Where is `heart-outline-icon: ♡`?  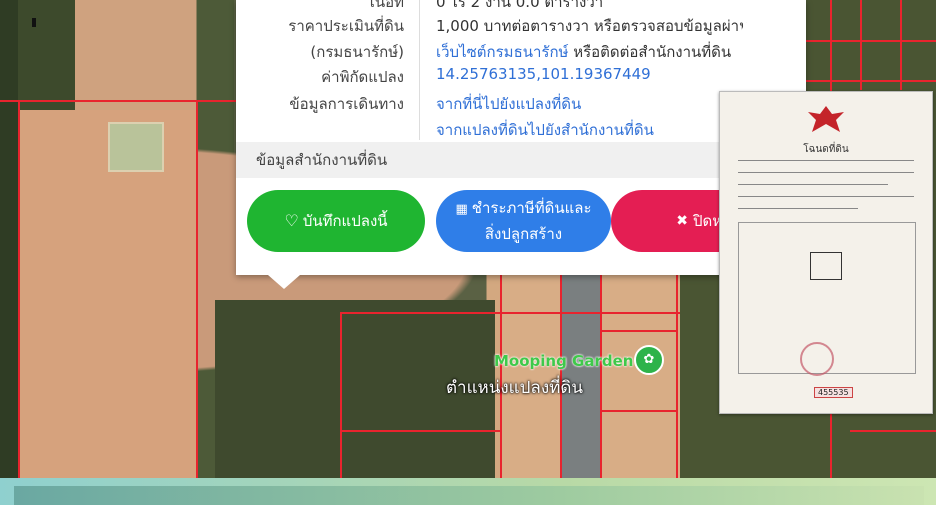
heart-outline-icon: ♡ is located at coordinates (291, 220).